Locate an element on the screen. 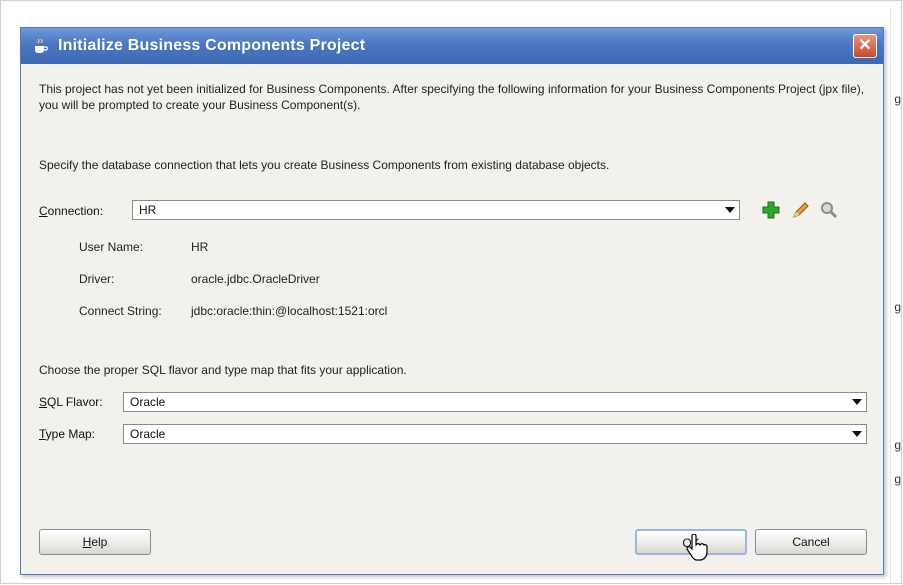  connection-dropdown: HR is located at coordinates (436, 210).